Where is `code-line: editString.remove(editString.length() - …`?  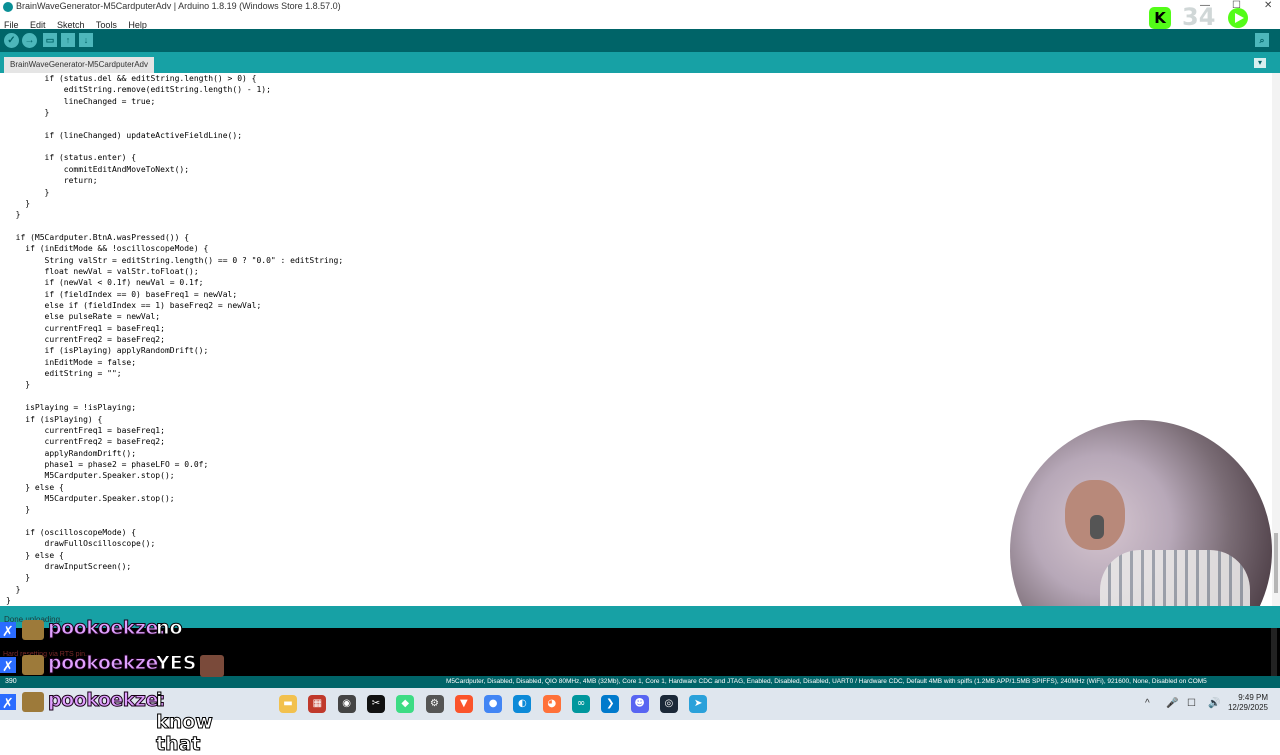
code-line: editString.remove(editString.length() - … is located at coordinates (138, 90).